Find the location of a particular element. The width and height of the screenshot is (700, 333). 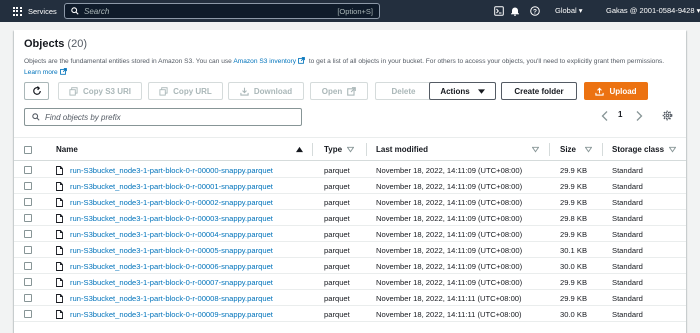

learn-more-label: Learn more is located at coordinates (41, 72).